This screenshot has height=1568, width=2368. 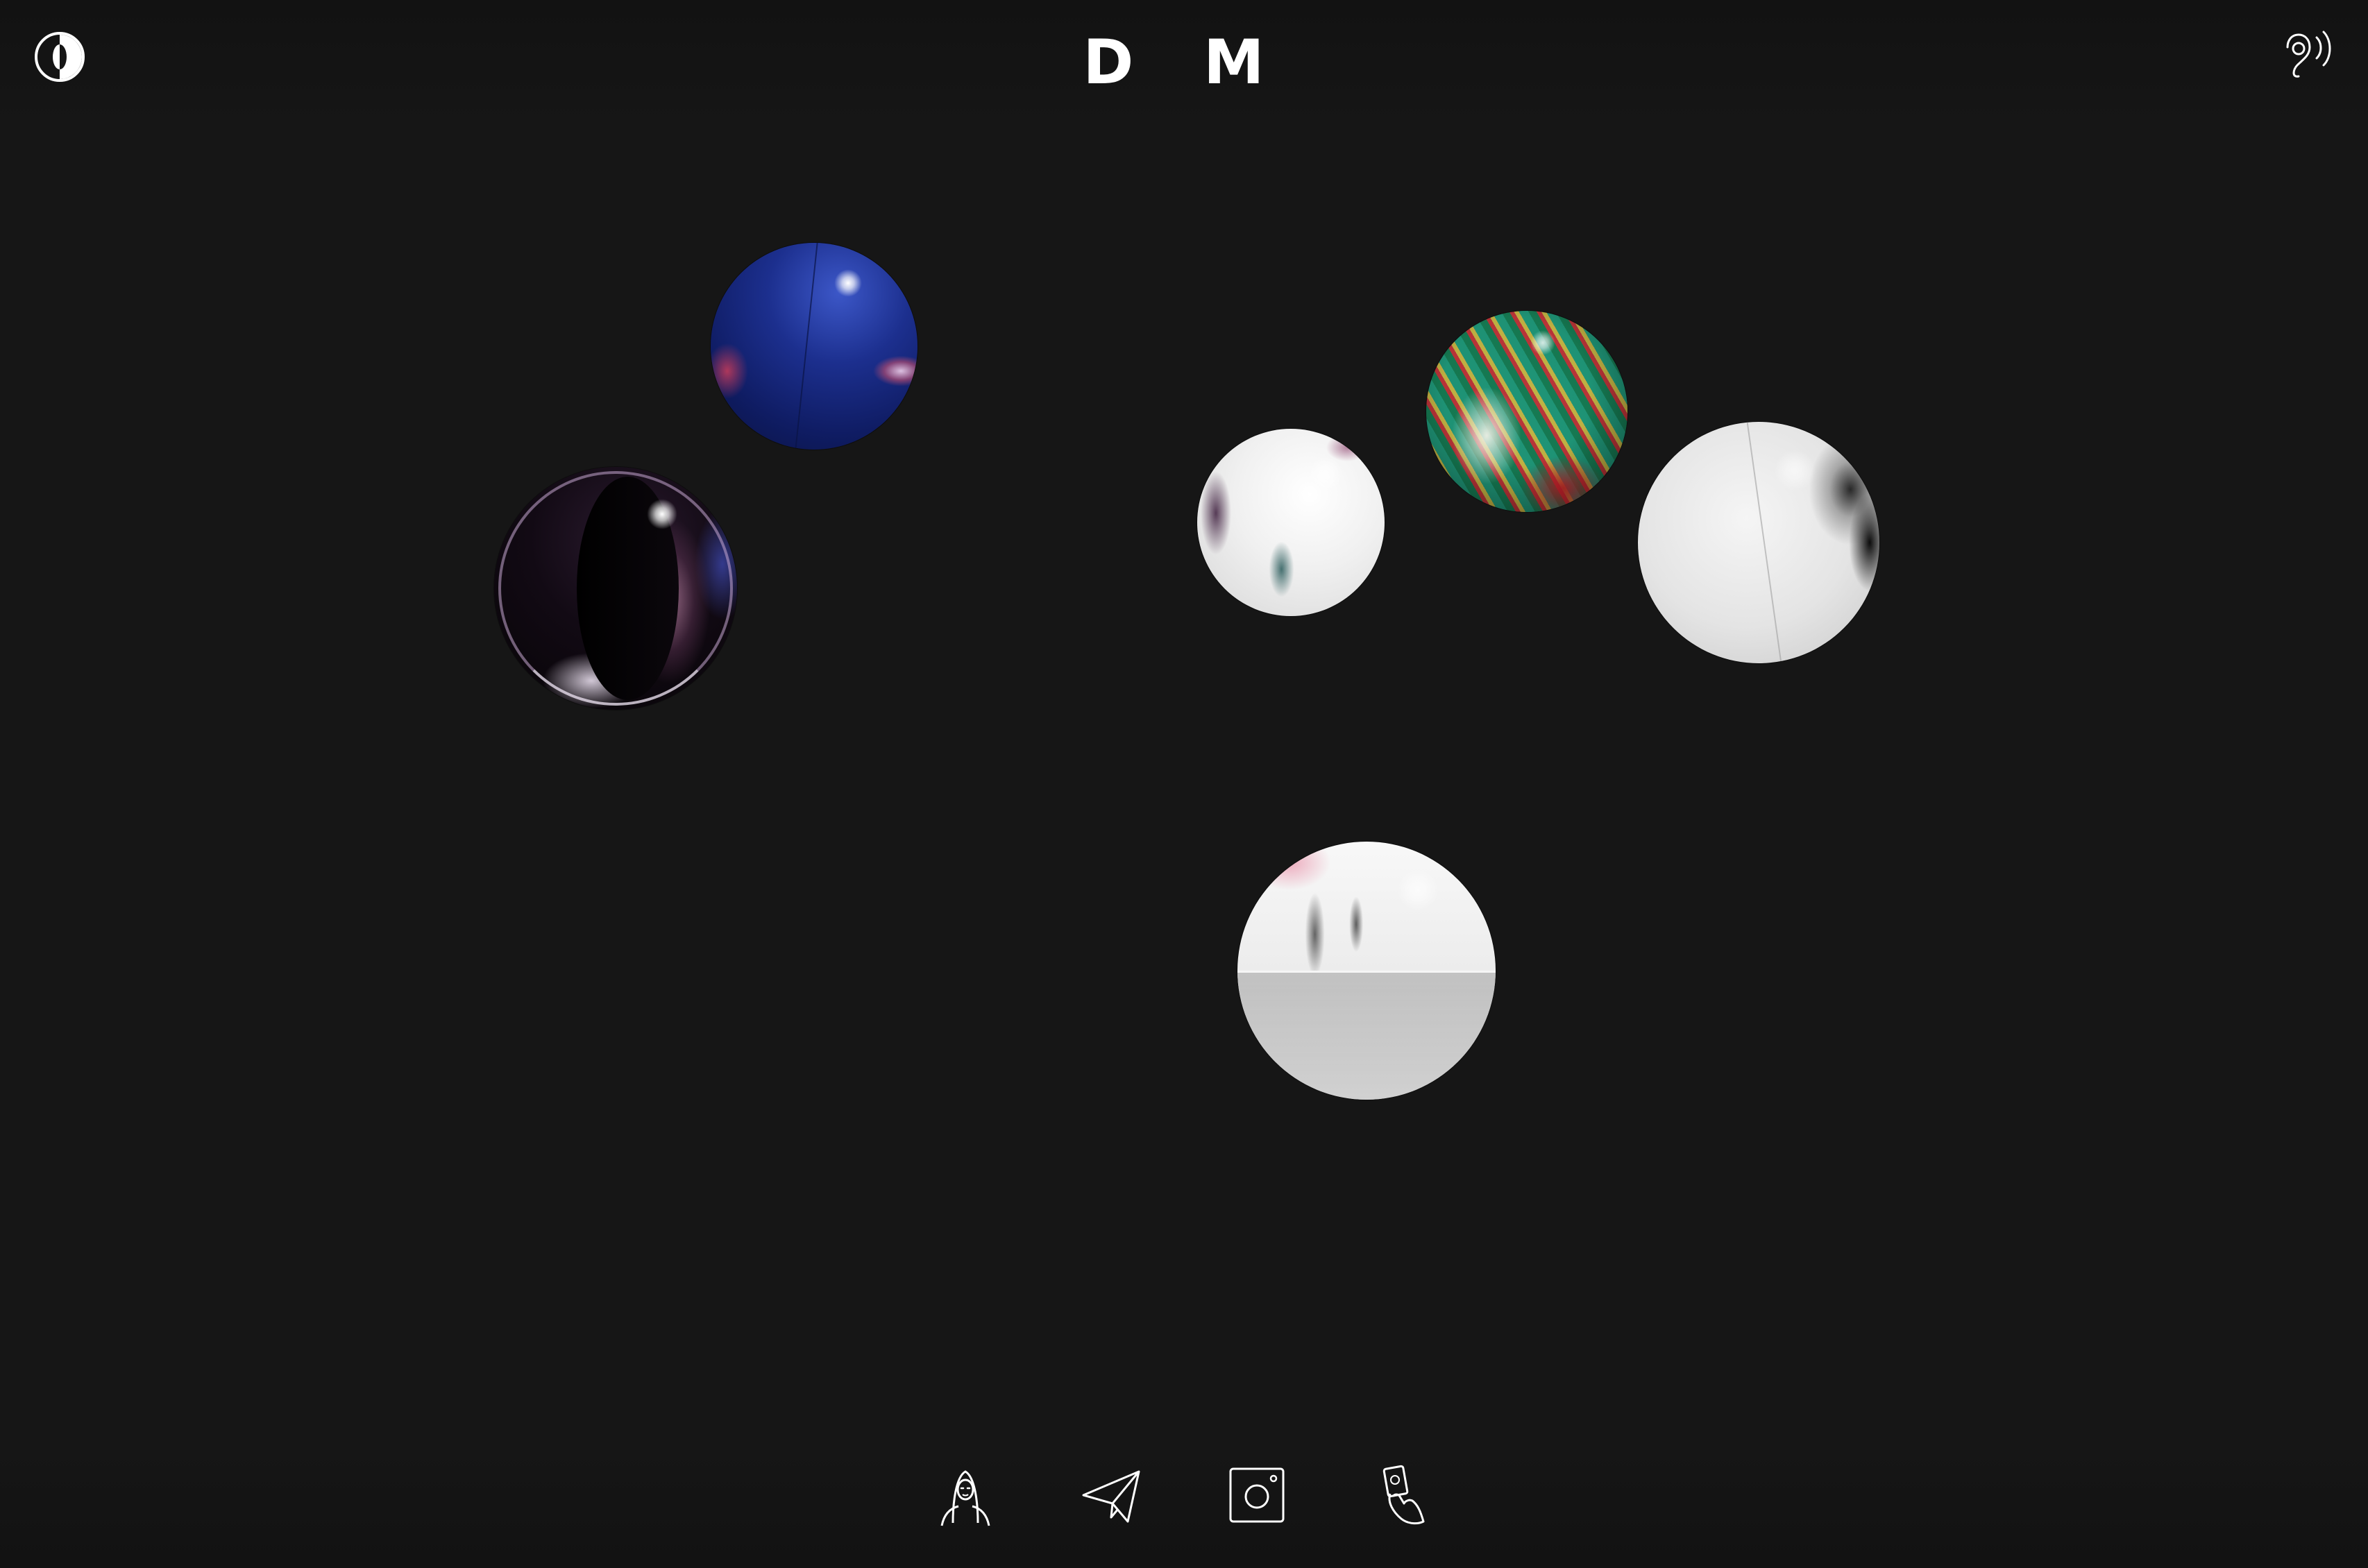 I want to click on ear-sound-icon, so click(x=2308, y=54).